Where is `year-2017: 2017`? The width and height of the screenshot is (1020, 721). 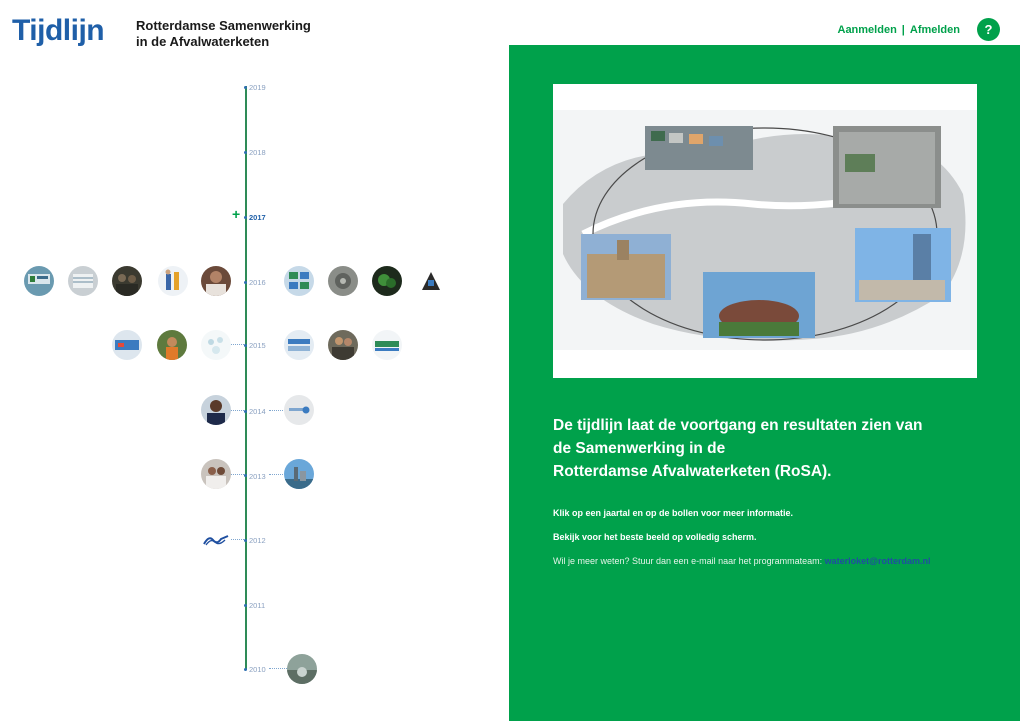
year-2017: 2017 is located at coordinates (257, 217).